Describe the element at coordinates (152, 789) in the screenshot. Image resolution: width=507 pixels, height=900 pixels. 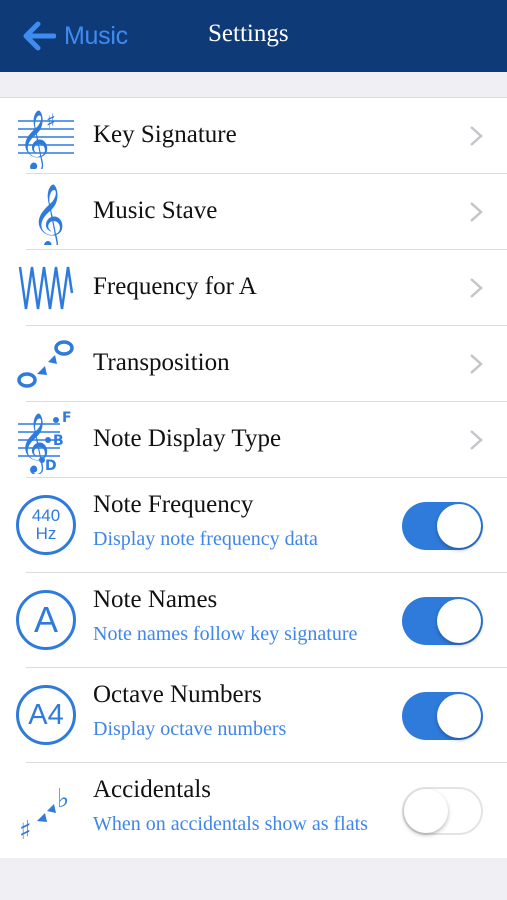
I see `row-label: Accidentals` at that location.